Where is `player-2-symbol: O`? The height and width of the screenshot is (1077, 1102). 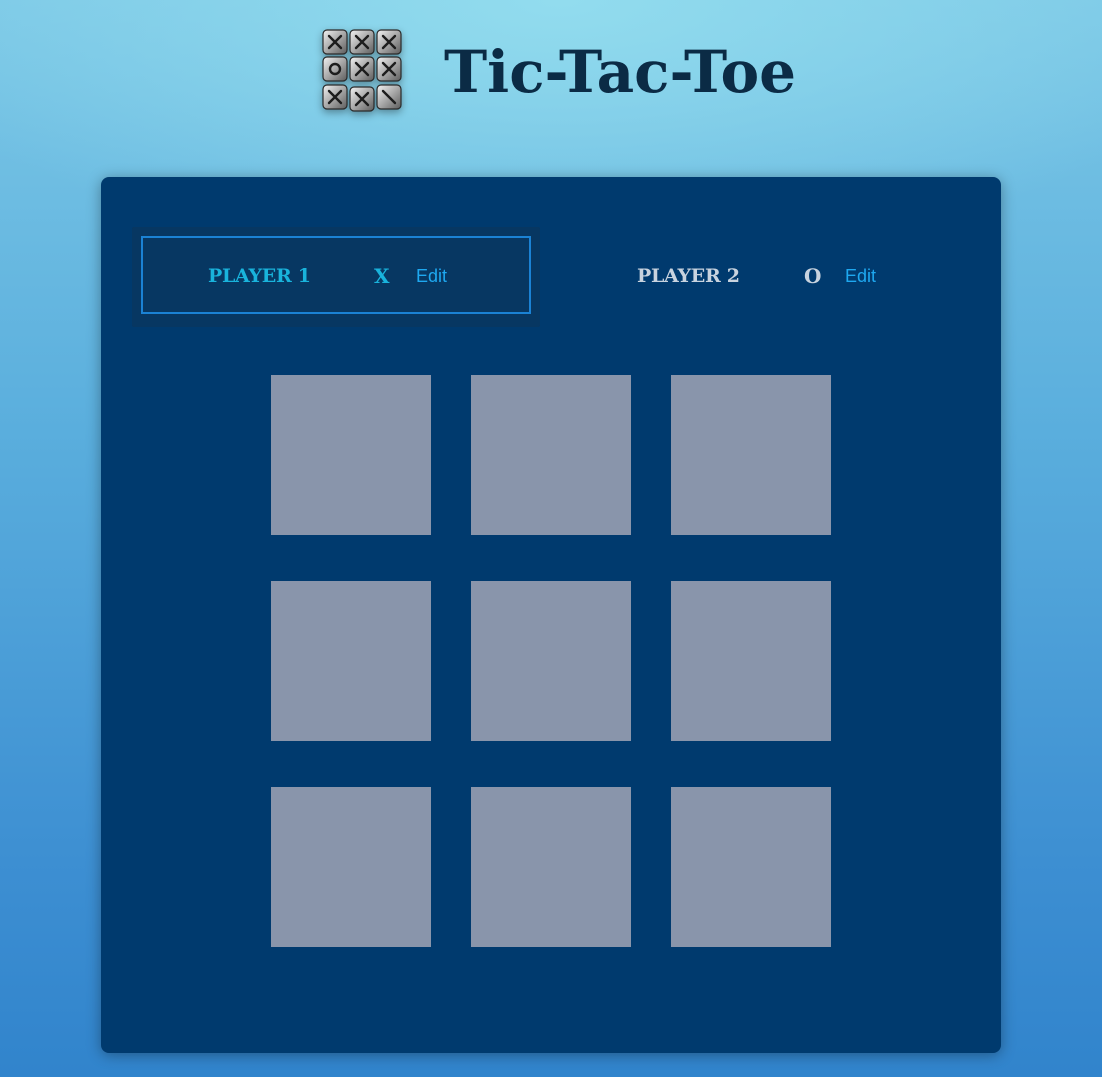 player-2-symbol: O is located at coordinates (813, 276).